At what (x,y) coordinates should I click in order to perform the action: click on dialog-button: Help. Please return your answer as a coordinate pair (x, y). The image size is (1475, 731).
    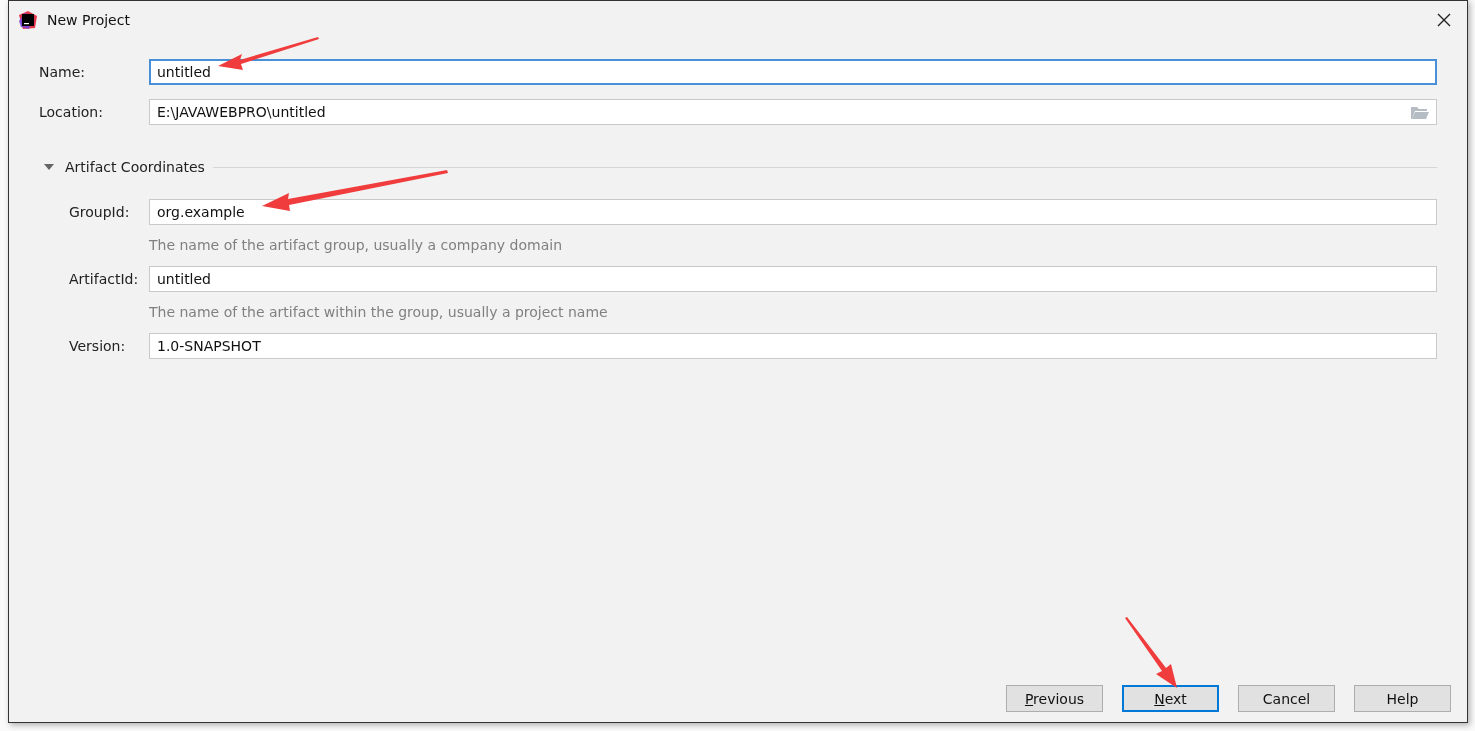
    Looking at the image, I should click on (1402, 698).